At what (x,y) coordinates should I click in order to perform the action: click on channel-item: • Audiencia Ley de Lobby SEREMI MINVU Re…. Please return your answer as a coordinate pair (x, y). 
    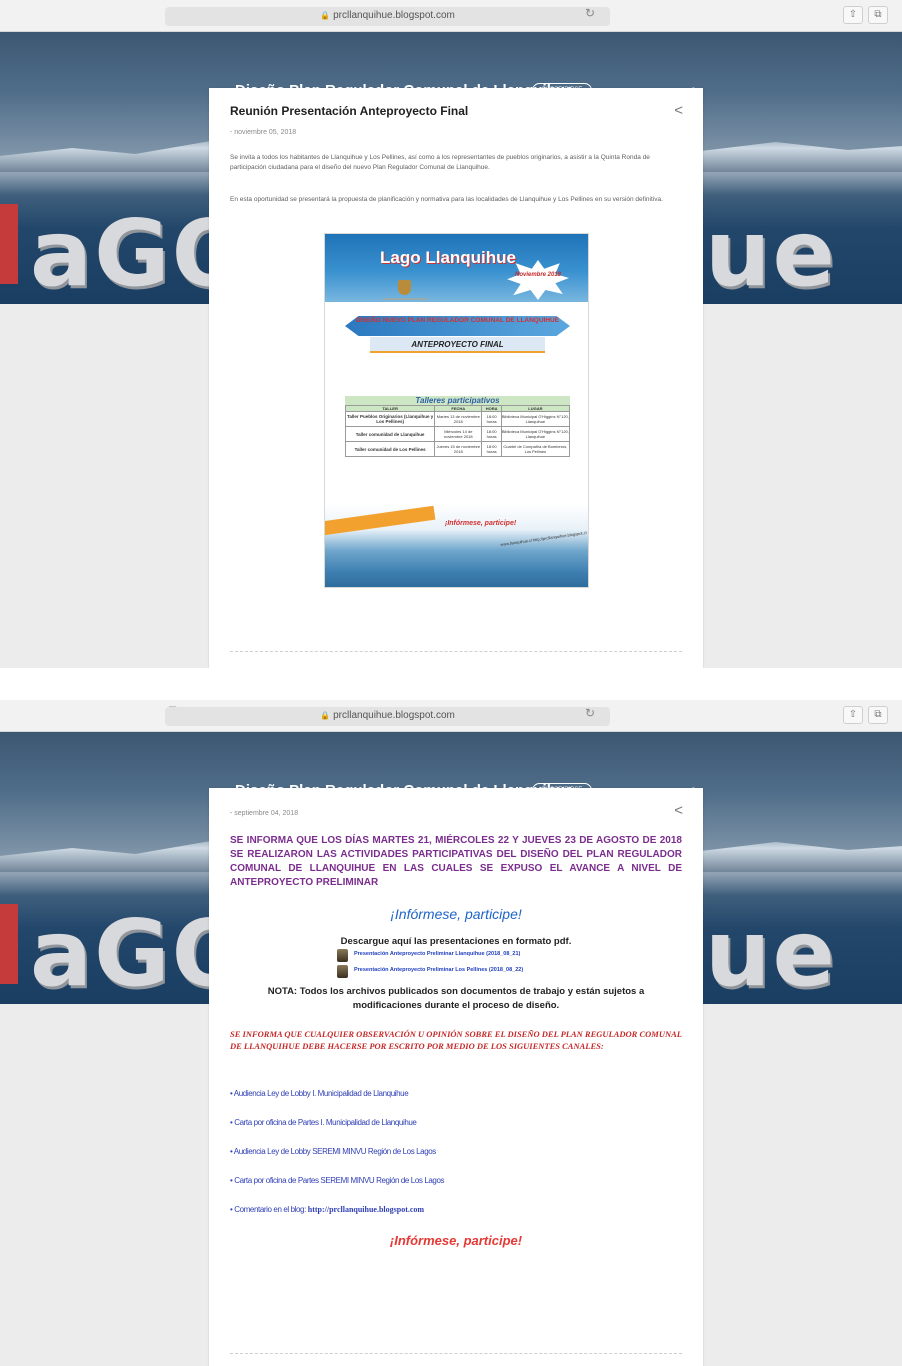
    Looking at the image, I should click on (333, 1151).